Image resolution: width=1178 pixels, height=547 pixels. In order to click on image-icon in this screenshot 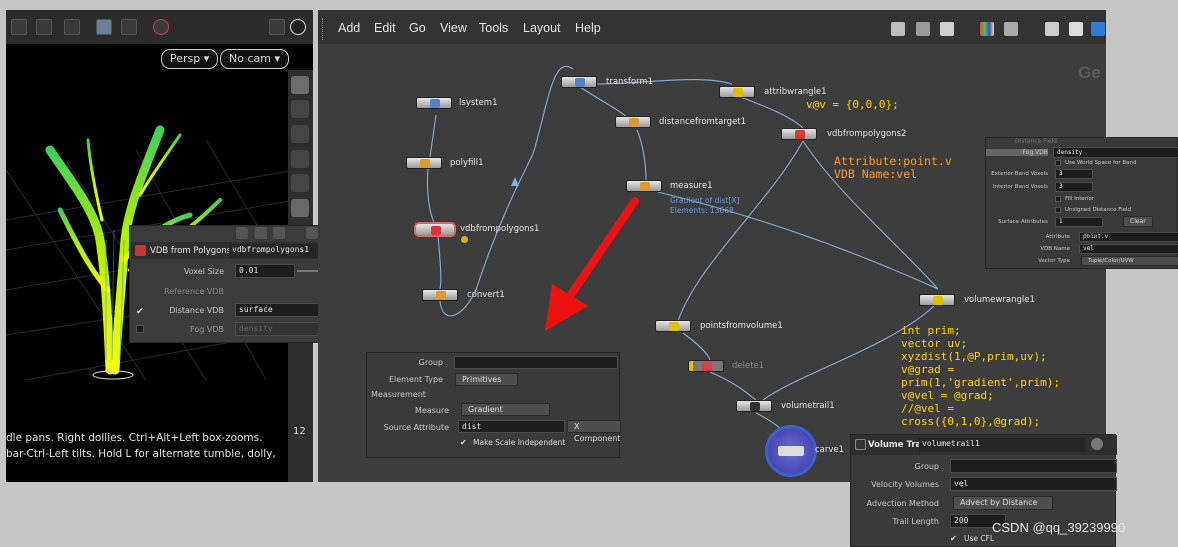, I will do `click(1052, 29)`.